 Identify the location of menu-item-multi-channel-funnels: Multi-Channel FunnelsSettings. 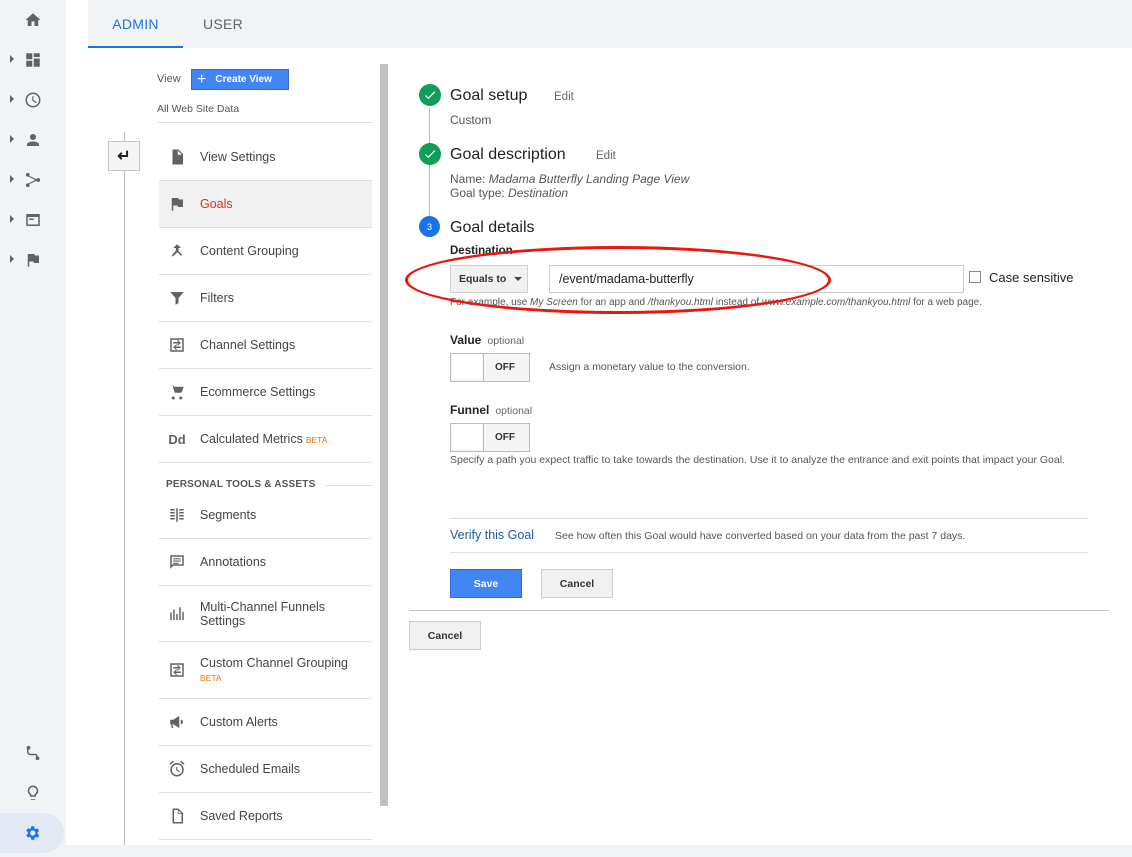
(265, 614).